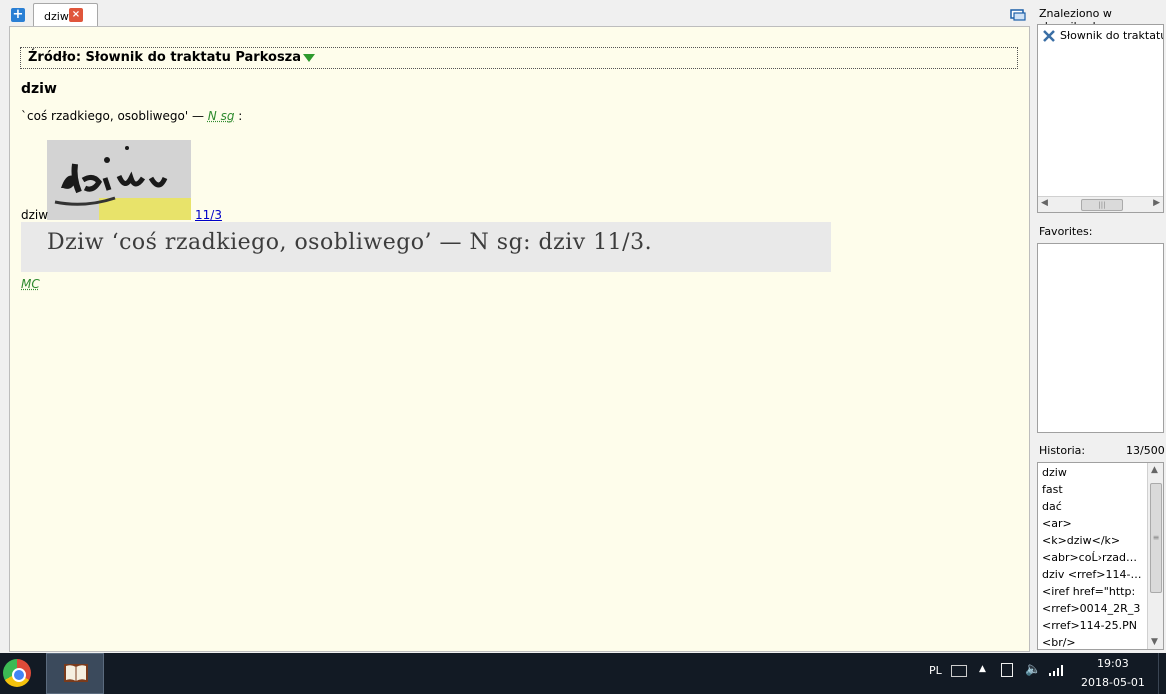 The height and width of the screenshot is (694, 1166). I want to click on vertical-scrollbar: ▲ ≡ ▼, so click(1155, 556).